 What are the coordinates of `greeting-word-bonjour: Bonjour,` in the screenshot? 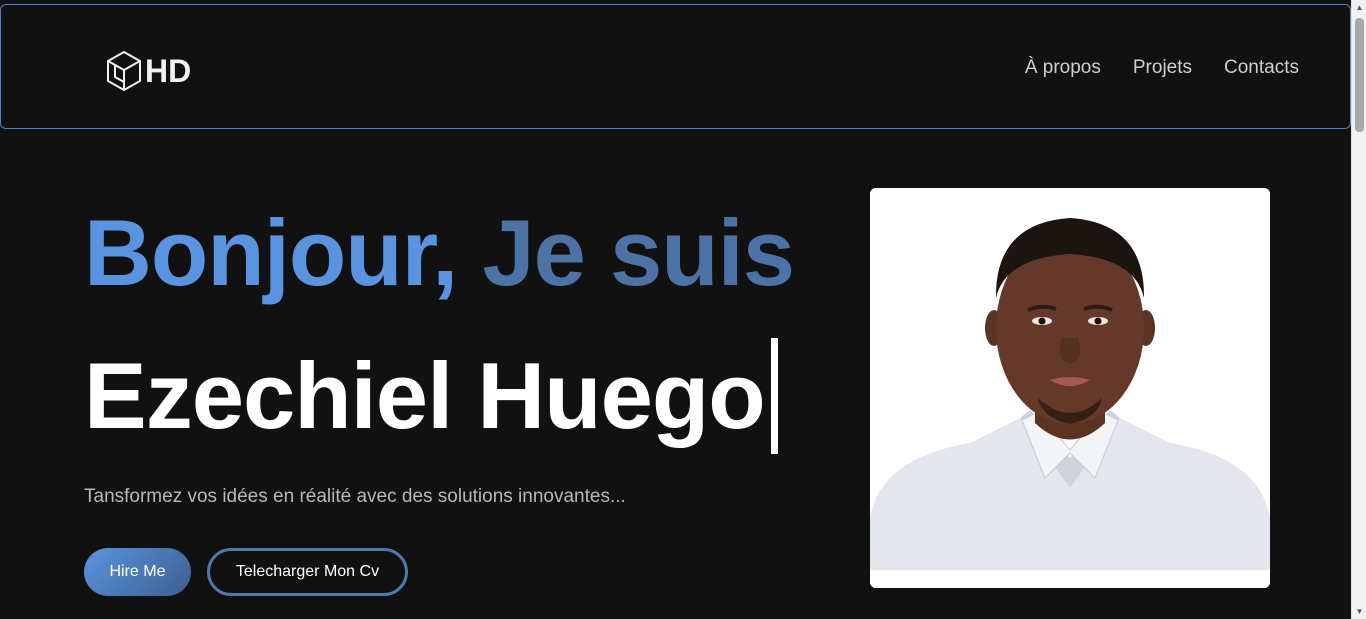 It's located at (271, 252).